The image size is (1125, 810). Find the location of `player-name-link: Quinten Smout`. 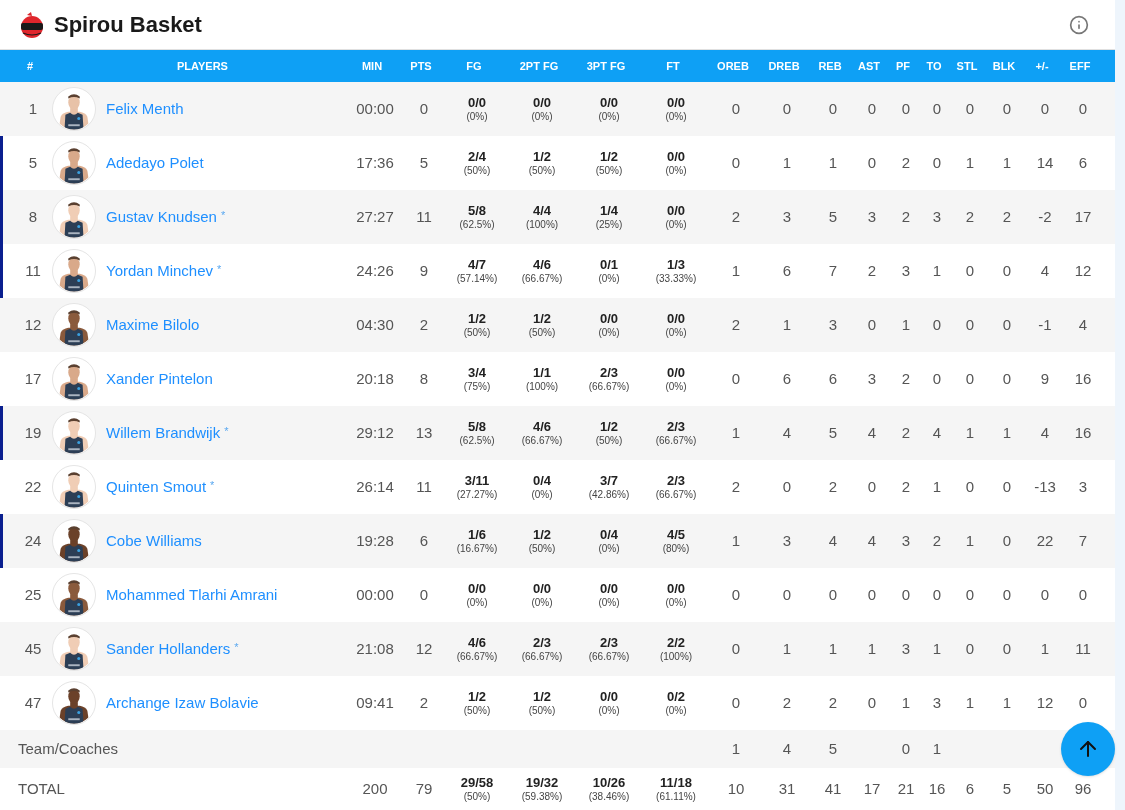

player-name-link: Quinten Smout is located at coordinates (156, 487).